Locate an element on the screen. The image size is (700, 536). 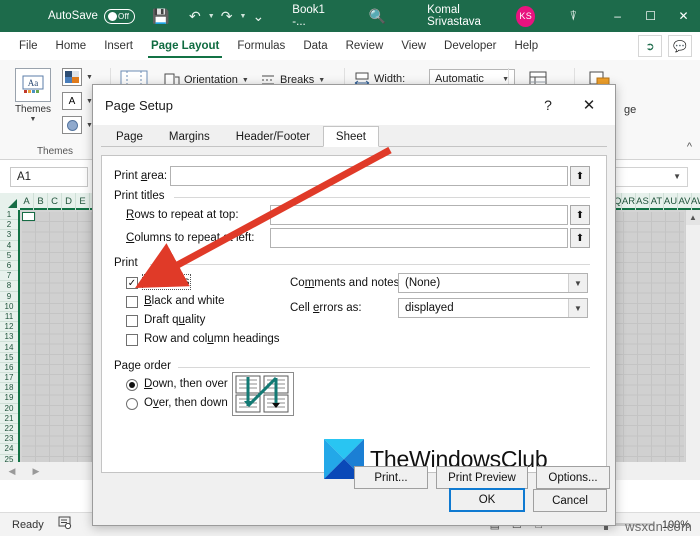
cancel-button: Cancel is located at coordinates (570, 500).